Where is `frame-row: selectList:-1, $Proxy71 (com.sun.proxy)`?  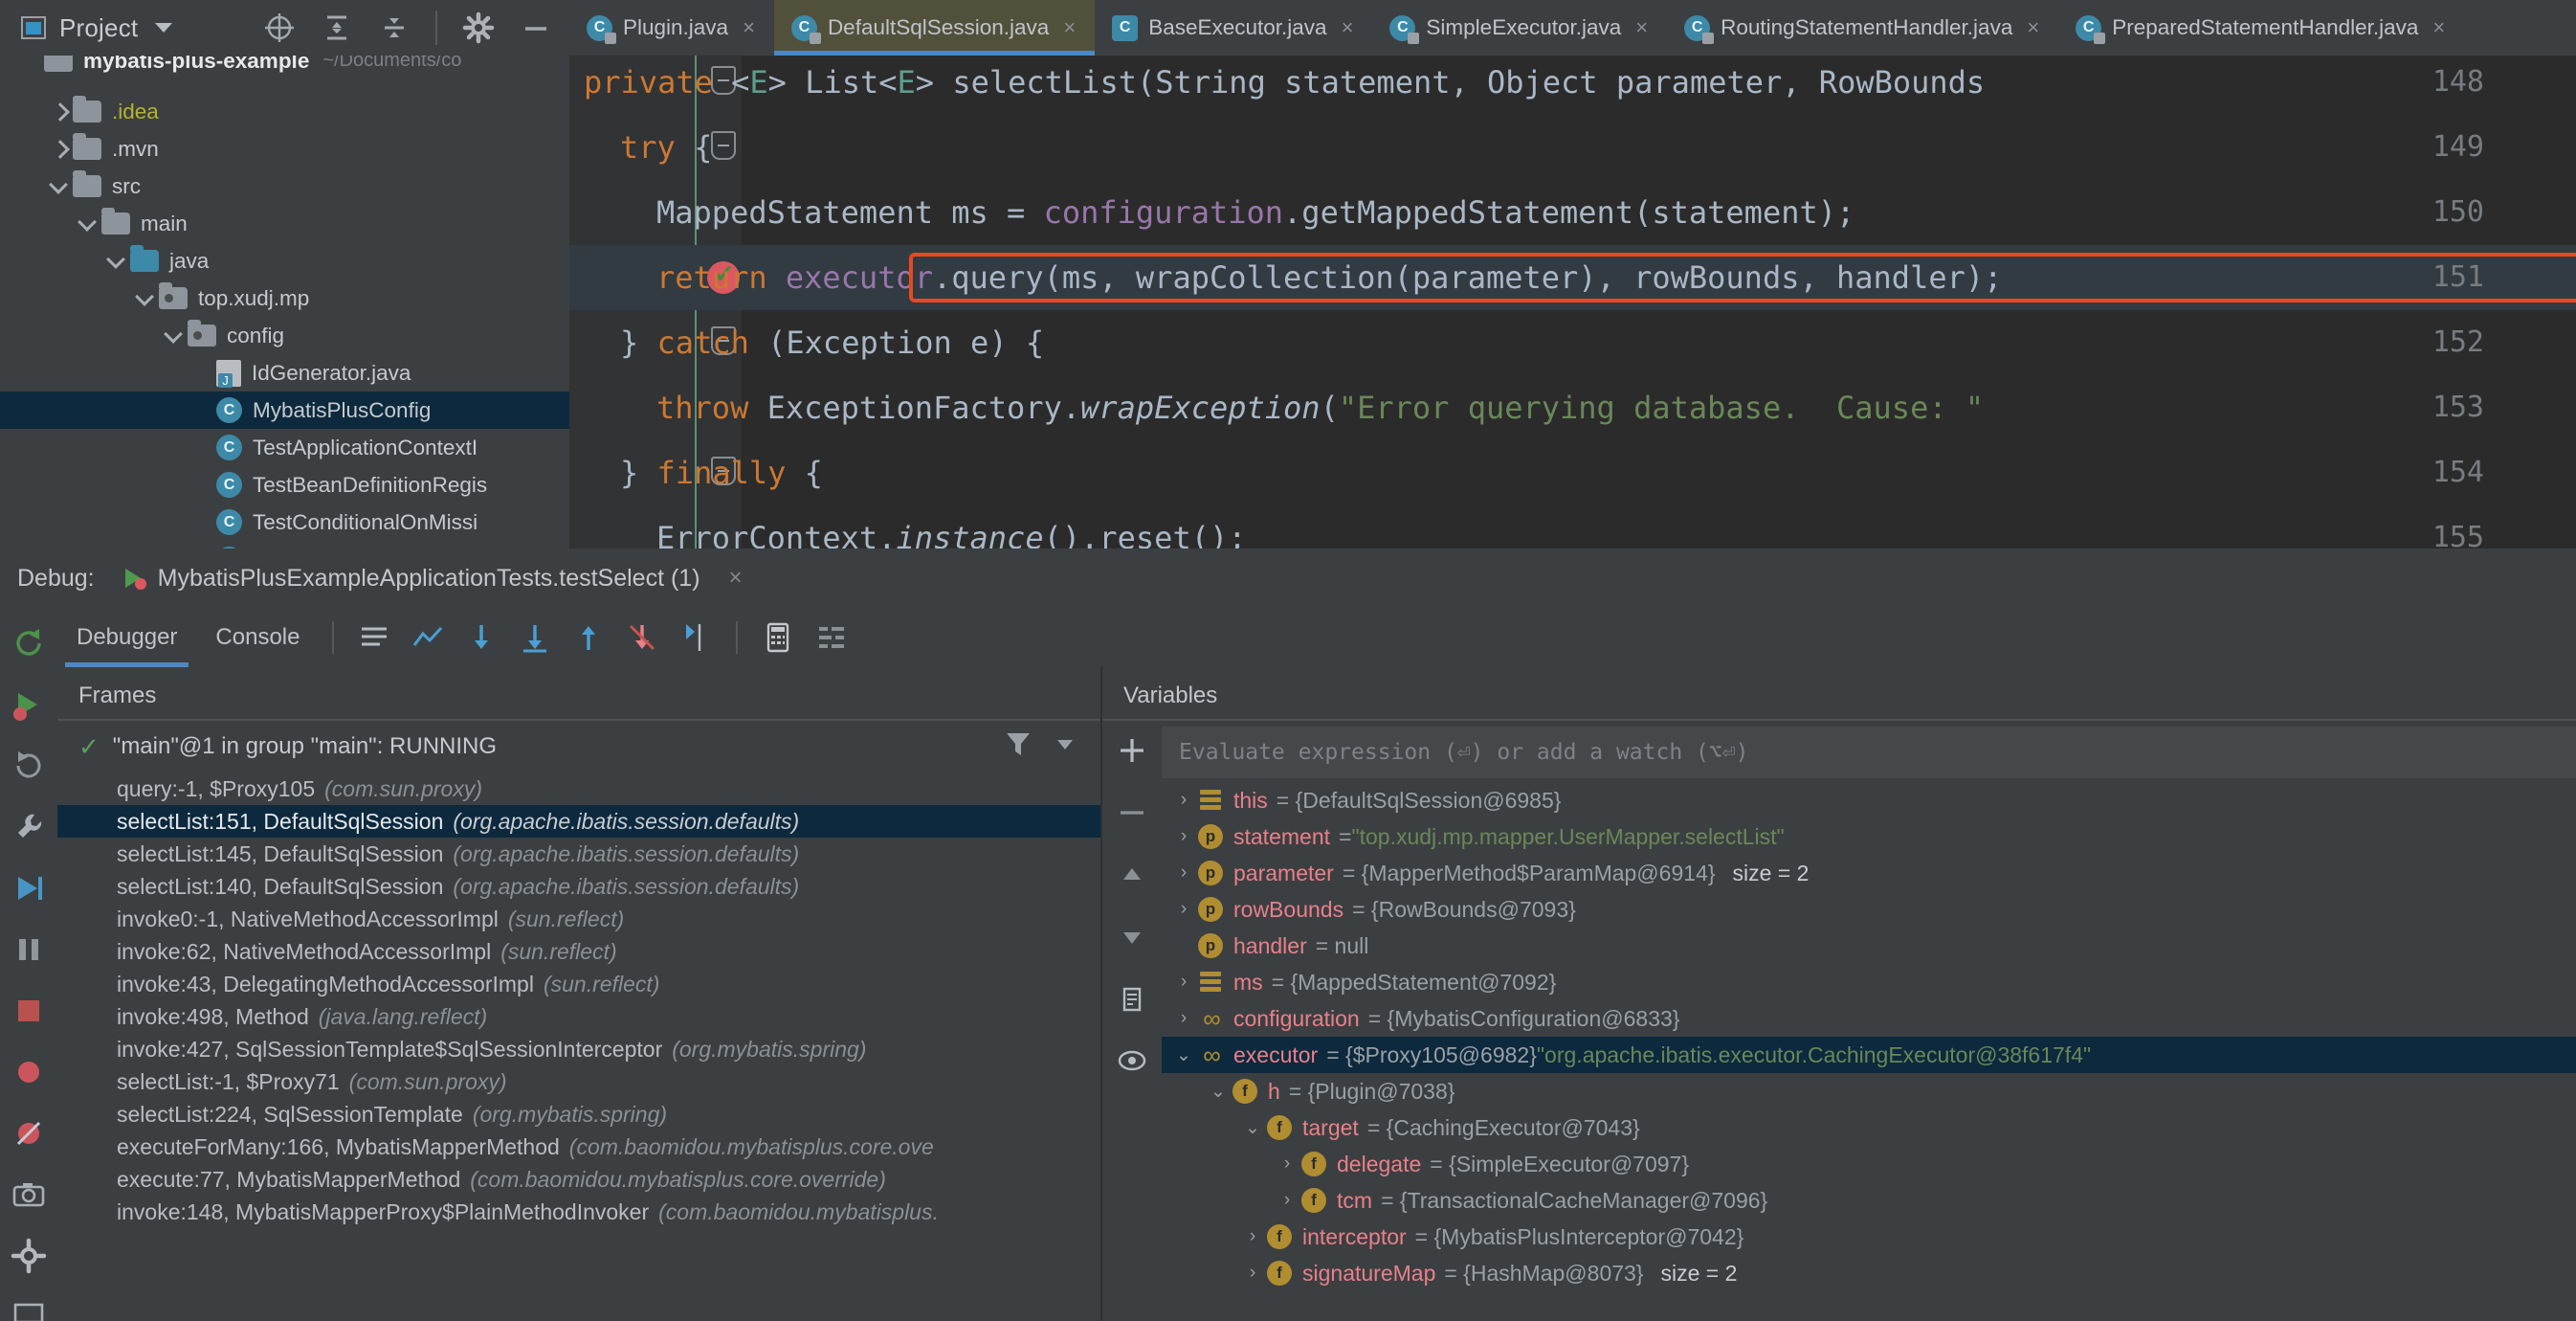 frame-row: selectList:-1, $Proxy71 (com.sun.proxy) is located at coordinates (578, 1081).